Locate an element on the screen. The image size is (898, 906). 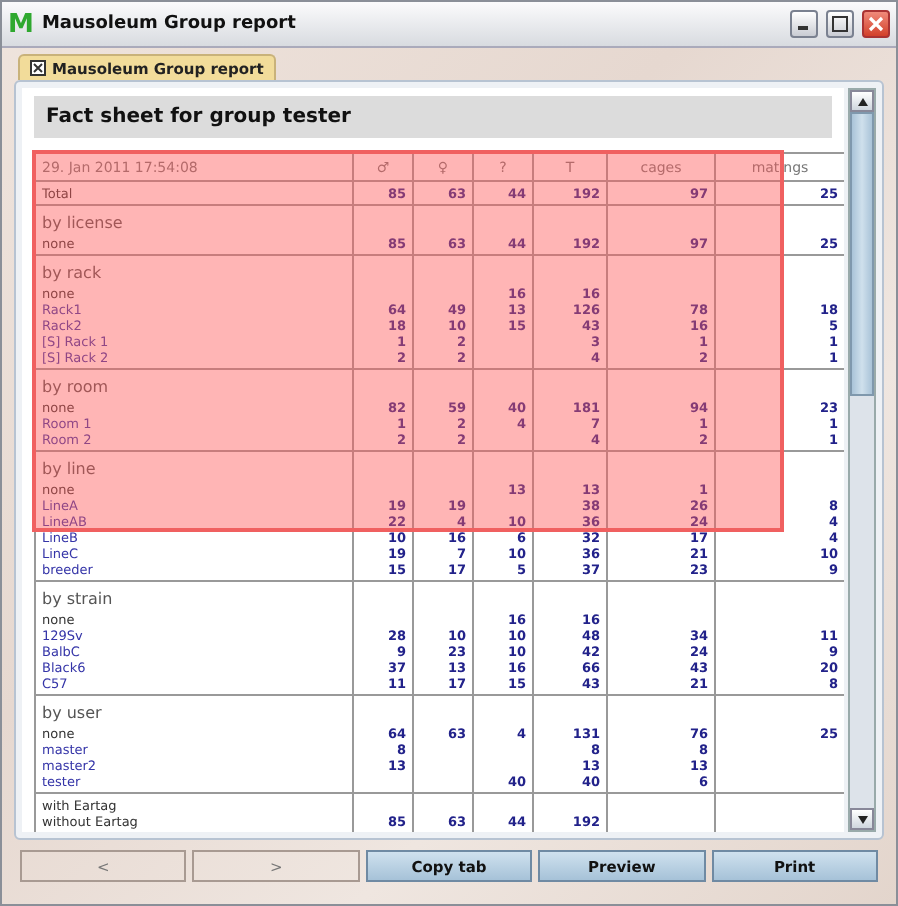
scrollbar is located at coordinates (862, 460).